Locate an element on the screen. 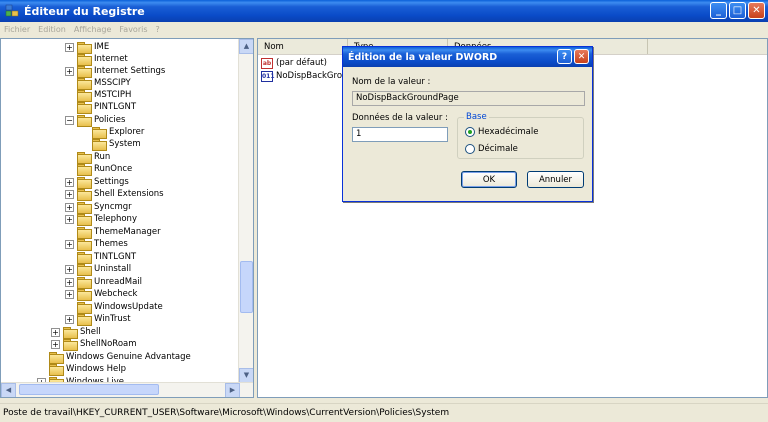 This screenshot has height=422, width=768. tree-item: + Syncmgr is located at coordinates (98, 207).